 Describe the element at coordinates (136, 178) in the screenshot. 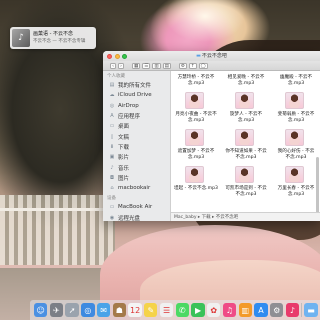

I see `sidebar-item-pictures: ◘ 图片` at that location.